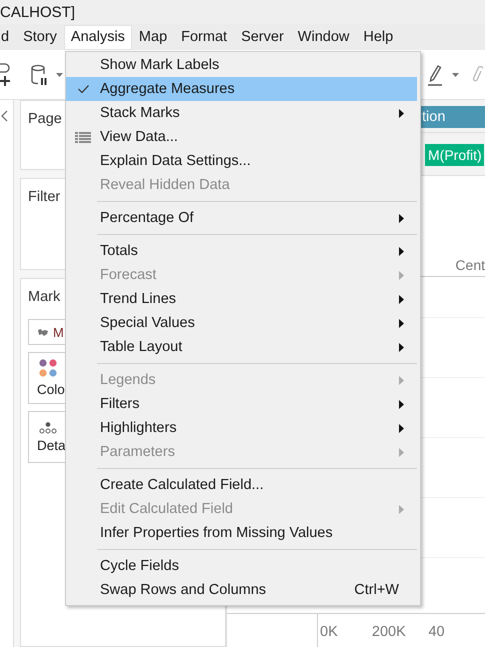 This screenshot has width=485, height=647. Describe the element at coordinates (389, 632) in the screenshot. I see `axis-label: 200K` at that location.